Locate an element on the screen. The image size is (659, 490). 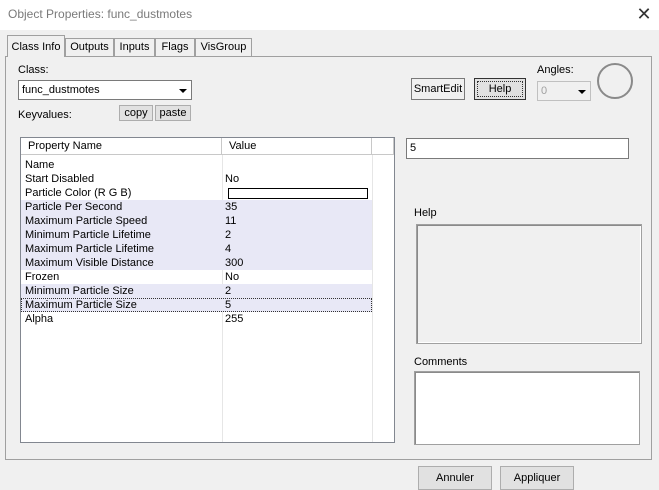
row-name: Maximum Visible Distance is located at coordinates (89, 263).